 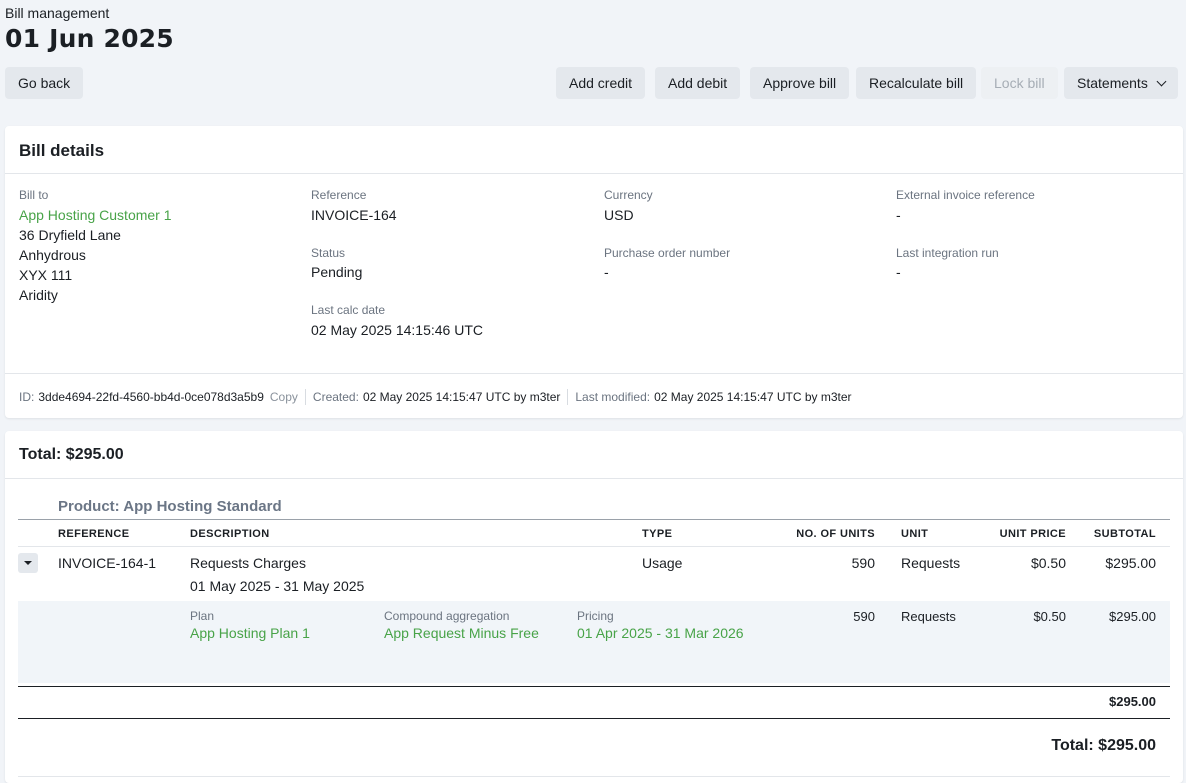 What do you see at coordinates (34, 195) in the screenshot?
I see `bill-to-label: Bill to` at bounding box center [34, 195].